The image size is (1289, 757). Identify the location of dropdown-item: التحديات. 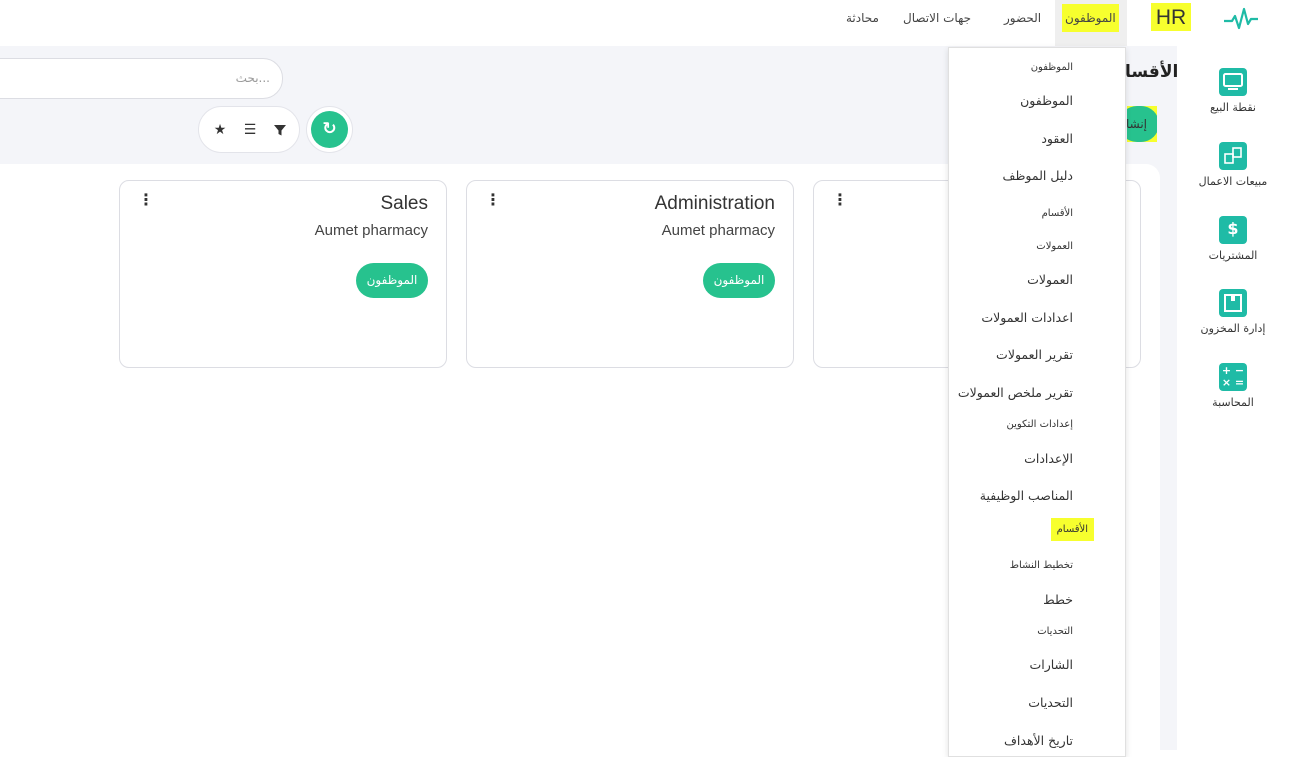
(1050, 702).